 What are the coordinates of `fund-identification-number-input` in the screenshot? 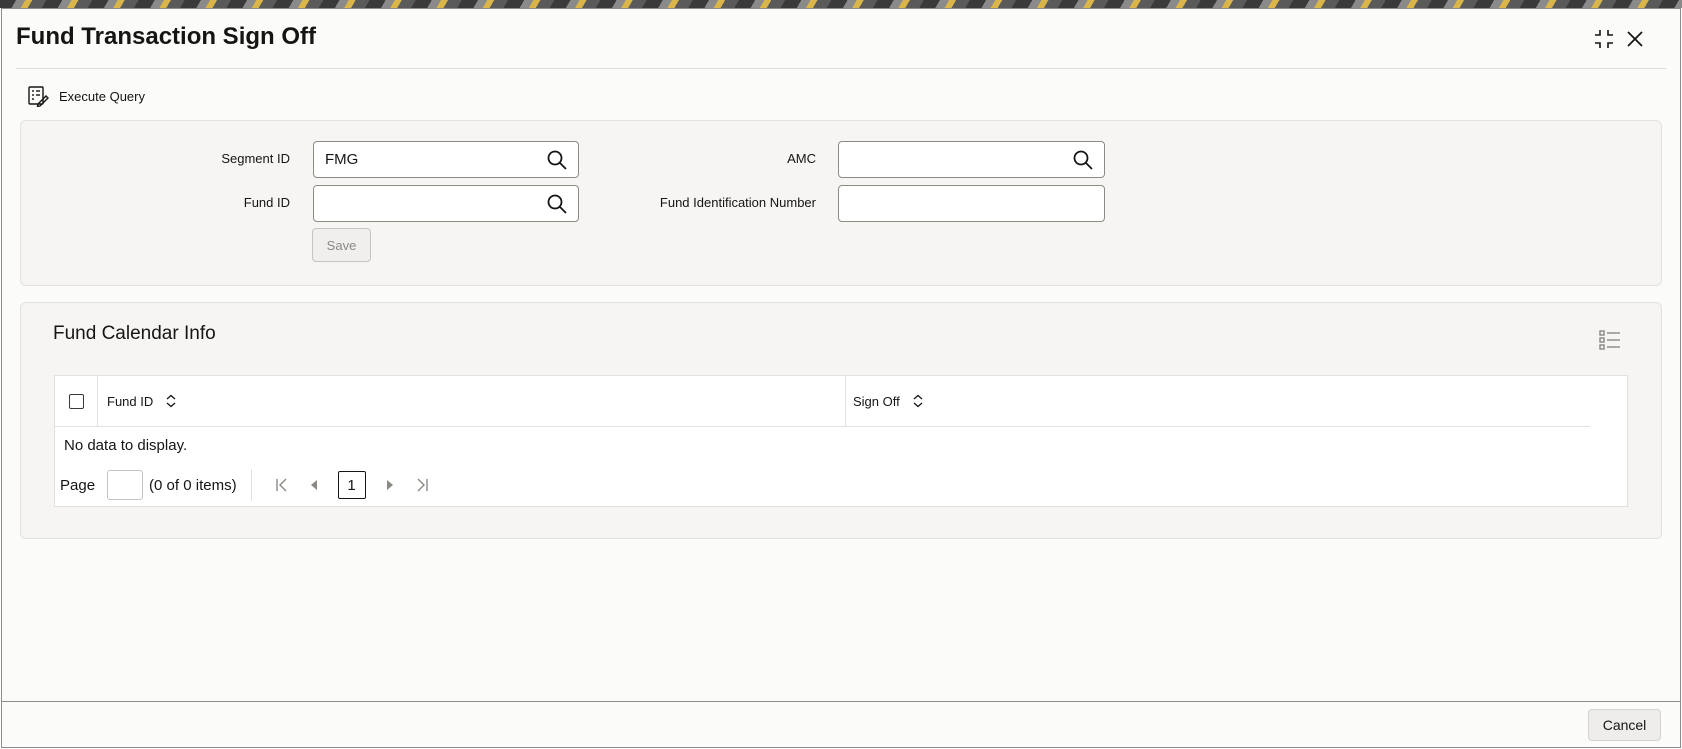 It's located at (971, 203).